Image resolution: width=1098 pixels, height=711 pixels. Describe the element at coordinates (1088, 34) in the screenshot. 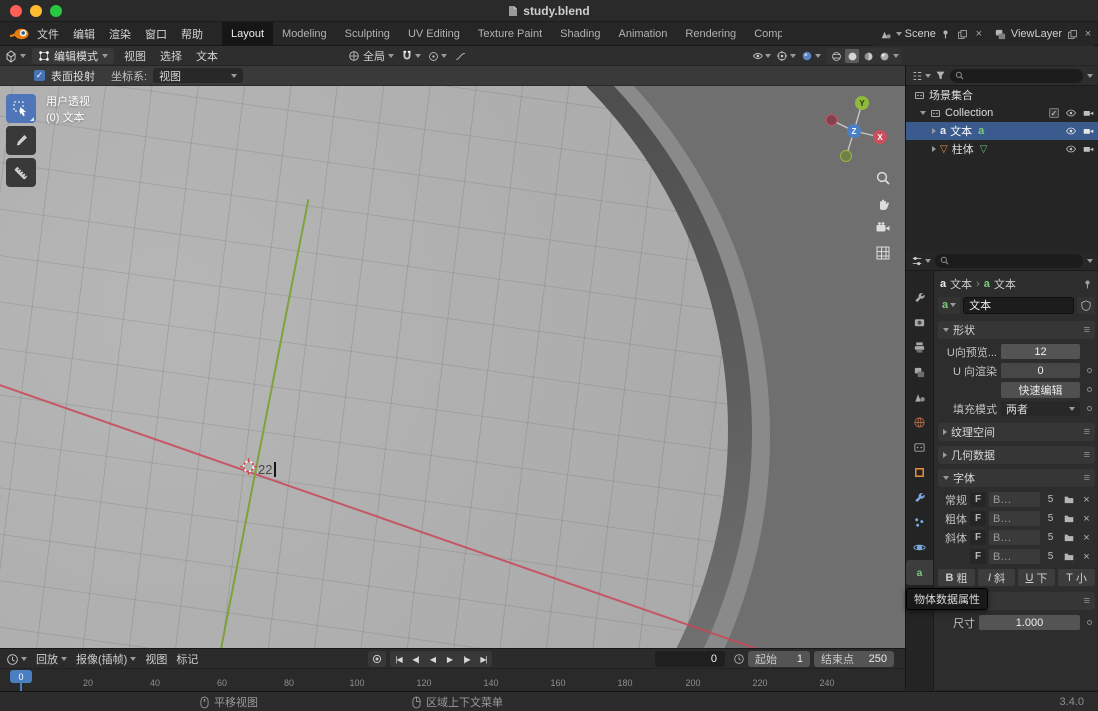

I see `remove-viewlayer-icon: ×` at that location.